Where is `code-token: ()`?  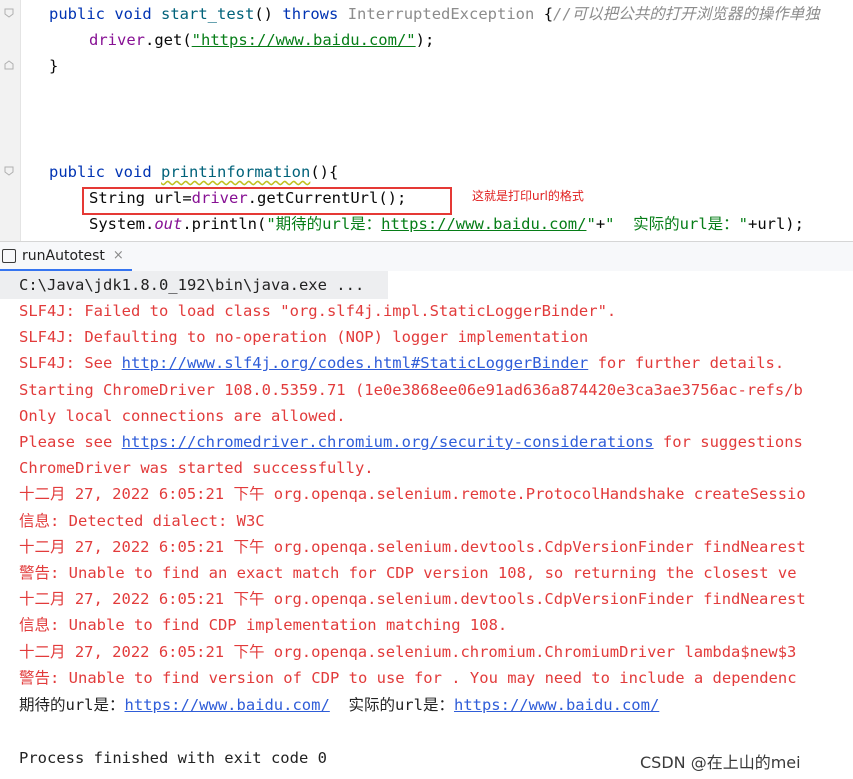 code-token: () is located at coordinates (264, 14).